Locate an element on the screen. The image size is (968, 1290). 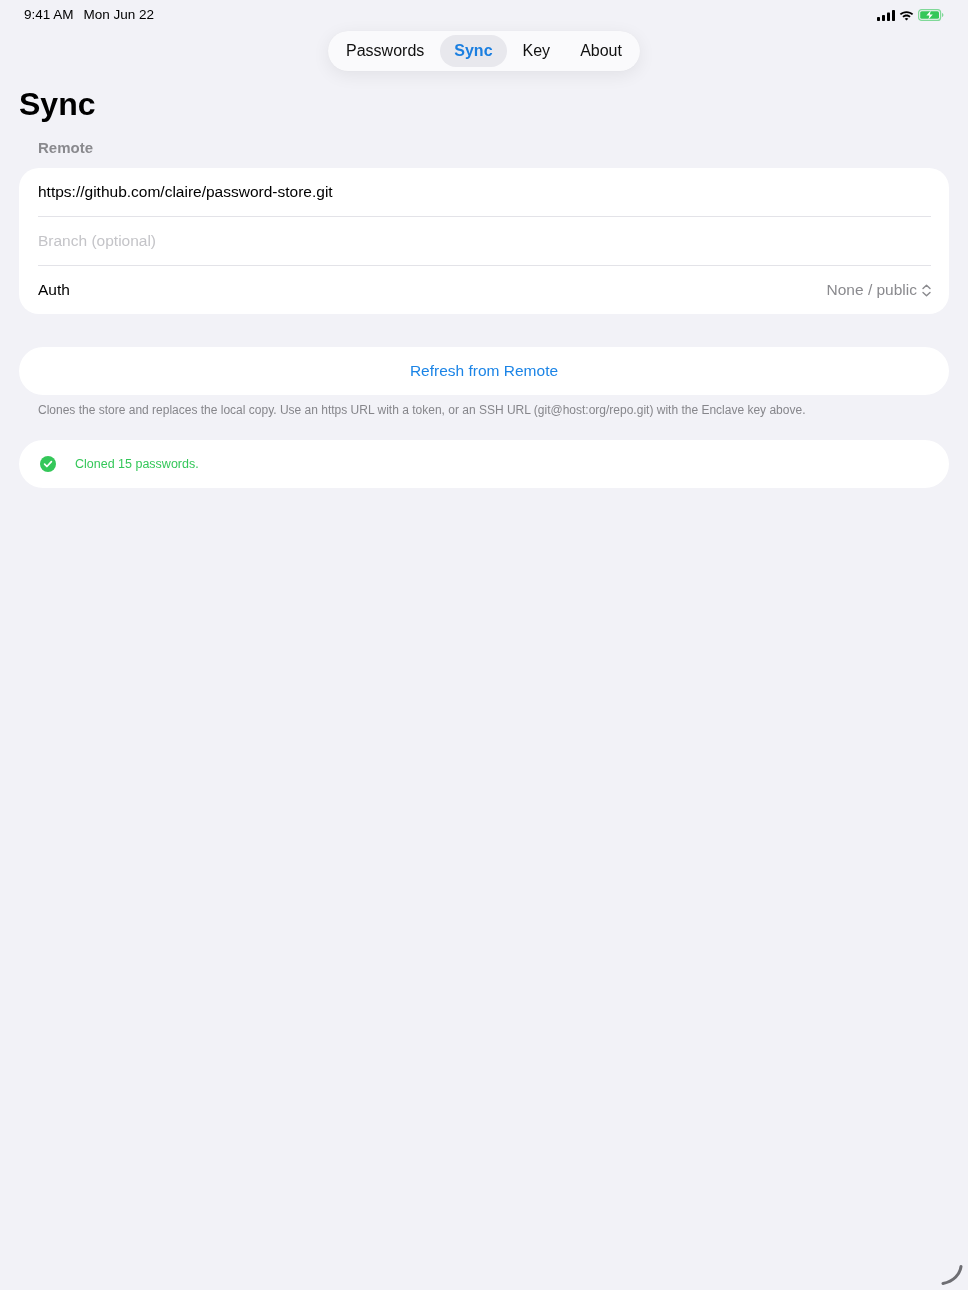
refresh-button: Refresh from Remote is located at coordinates (484, 371).